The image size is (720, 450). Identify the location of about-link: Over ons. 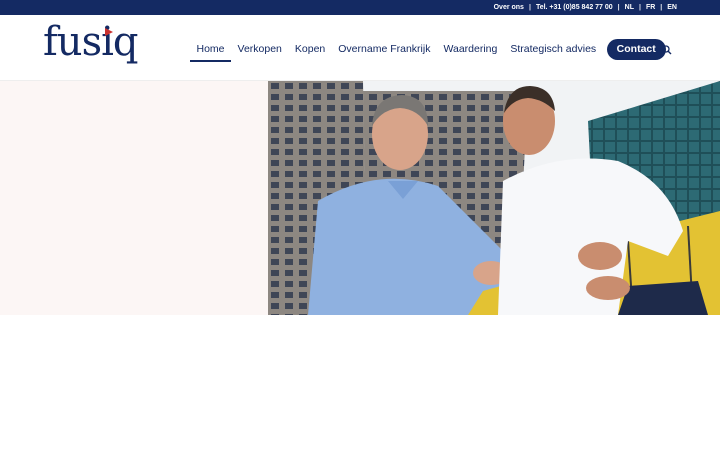
(509, 7).